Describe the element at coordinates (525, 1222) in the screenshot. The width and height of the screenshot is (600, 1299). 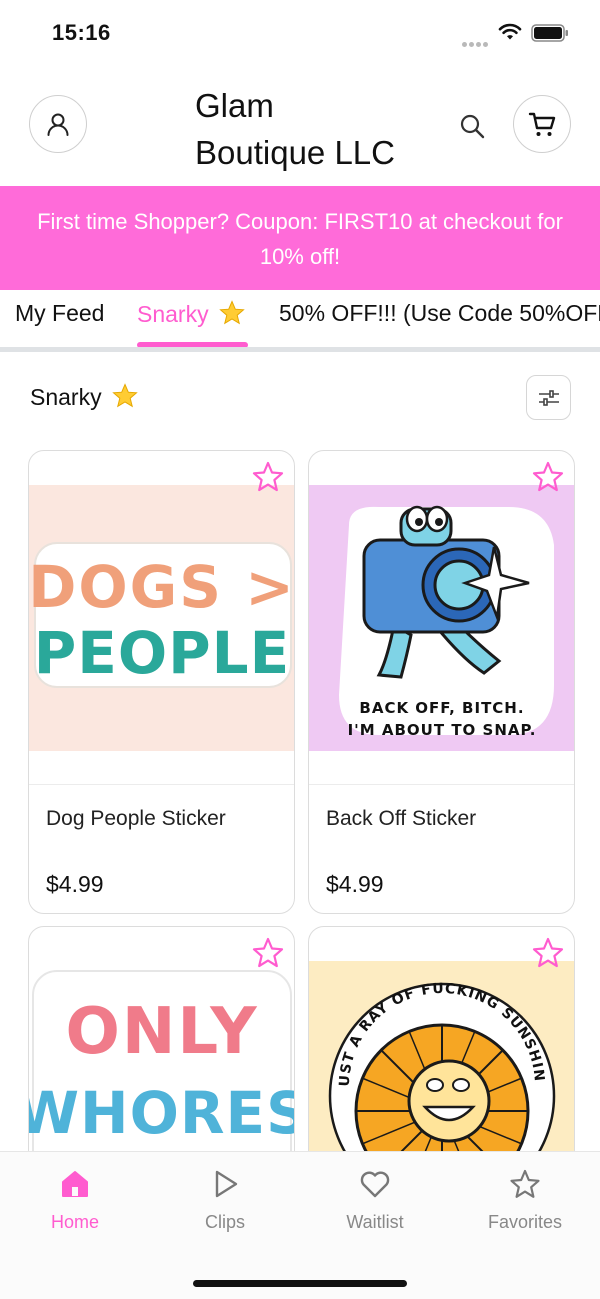
I see `nav-label: Favorites` at that location.